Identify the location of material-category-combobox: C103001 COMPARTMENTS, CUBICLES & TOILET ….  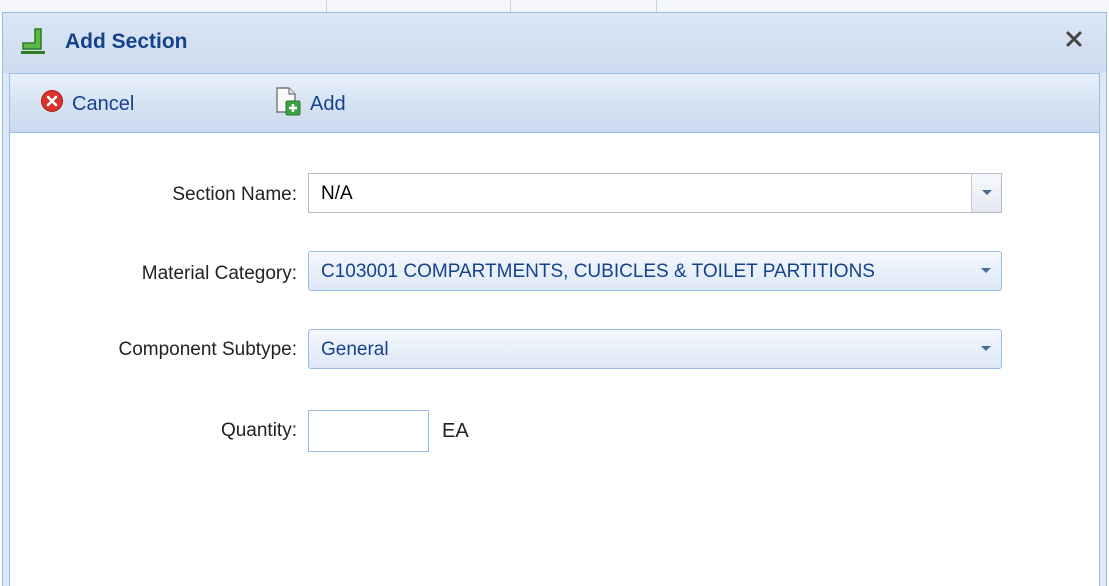
(655, 271).